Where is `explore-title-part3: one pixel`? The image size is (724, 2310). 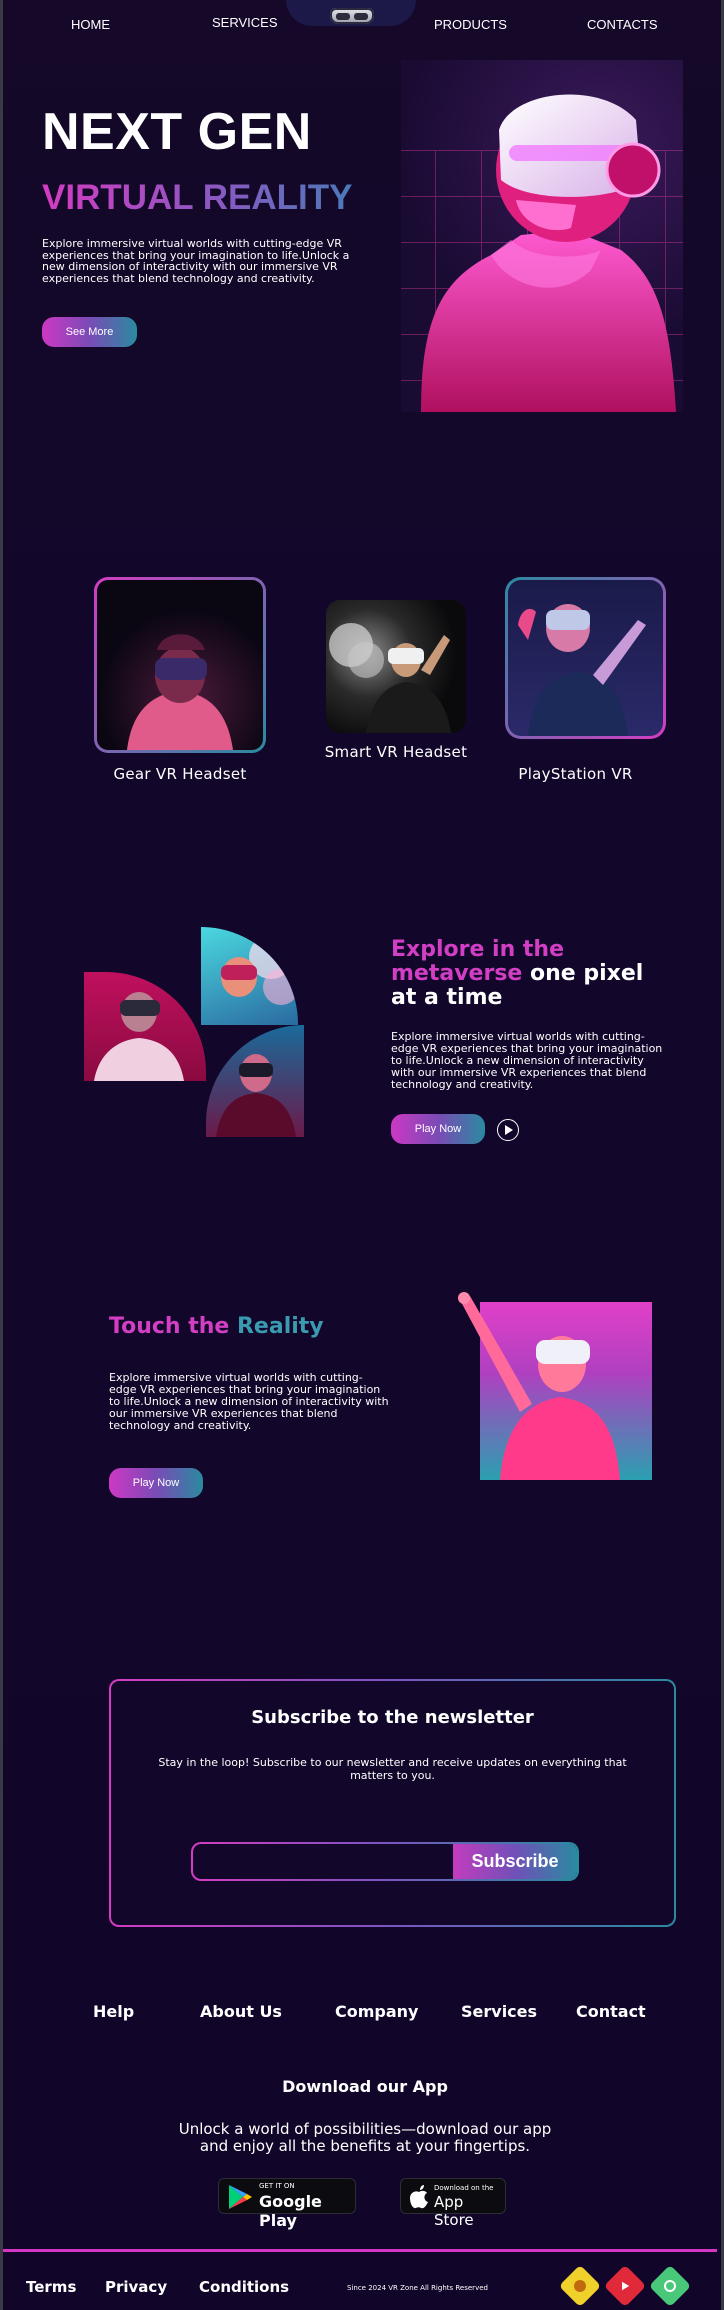
explore-title-part3: one pixel is located at coordinates (583, 973).